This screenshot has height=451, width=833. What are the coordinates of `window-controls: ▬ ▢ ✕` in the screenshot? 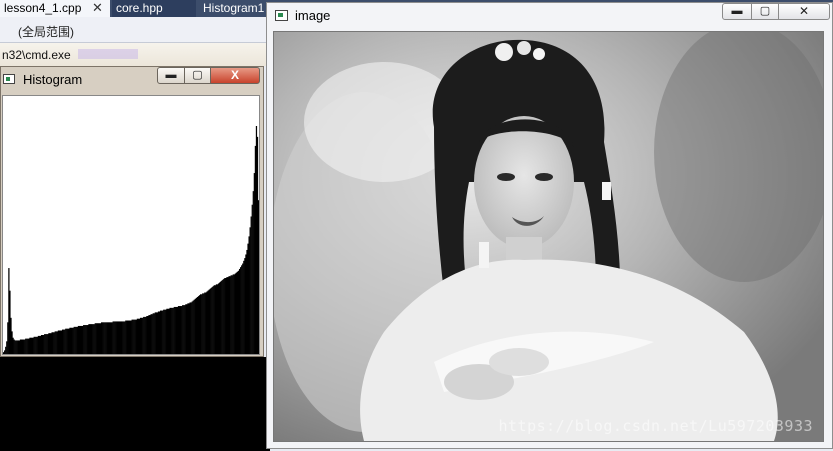 It's located at (776, 12).